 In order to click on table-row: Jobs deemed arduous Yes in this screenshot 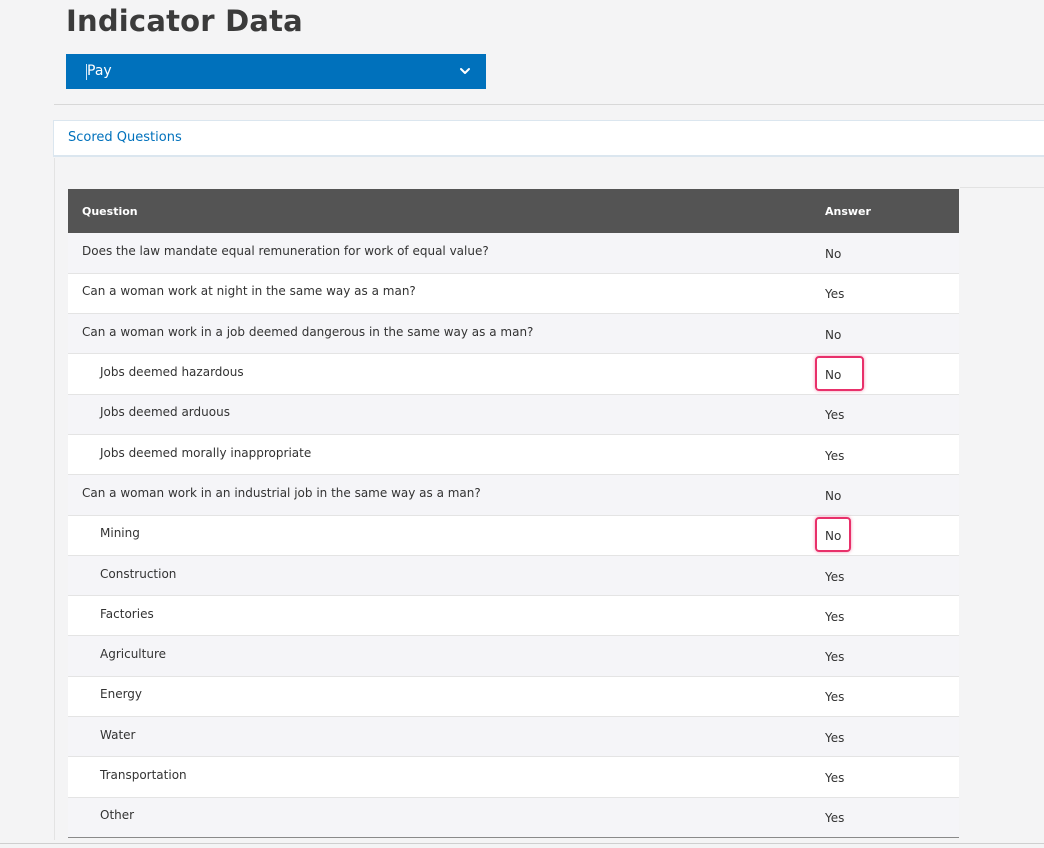, I will do `click(513, 414)`.